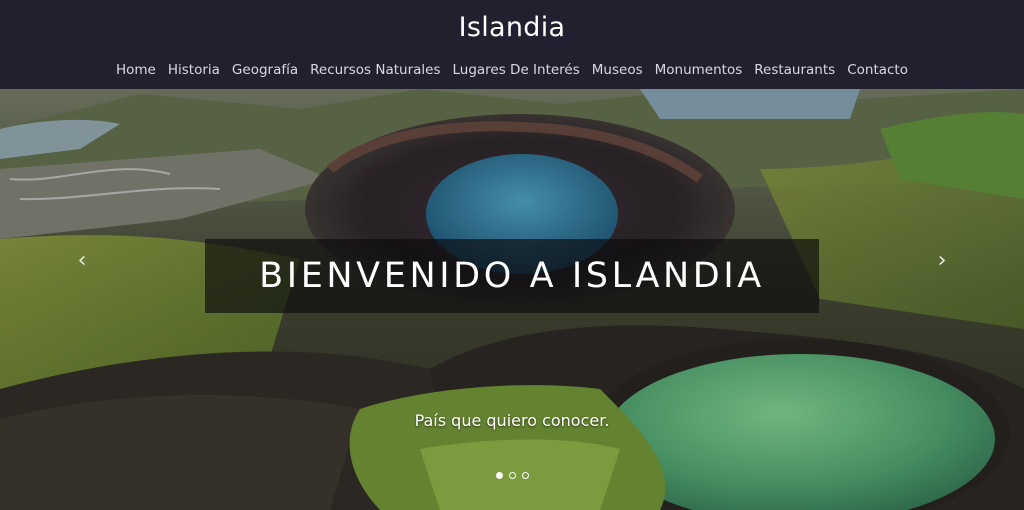 This screenshot has width=1024, height=510. I want to click on nav-item-home: Home, so click(136, 70).